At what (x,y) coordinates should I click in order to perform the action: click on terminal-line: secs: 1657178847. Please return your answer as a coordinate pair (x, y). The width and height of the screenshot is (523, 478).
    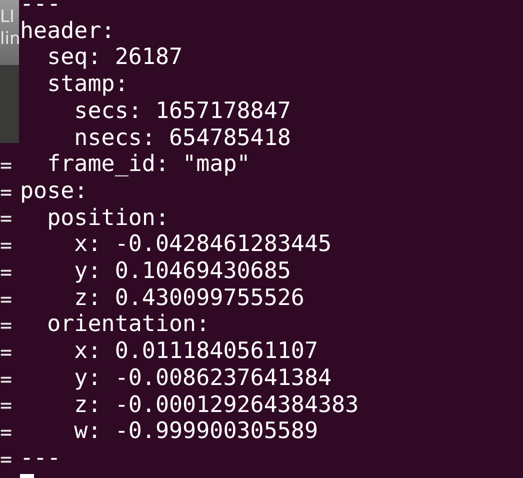
    Looking at the image, I should click on (182, 111).